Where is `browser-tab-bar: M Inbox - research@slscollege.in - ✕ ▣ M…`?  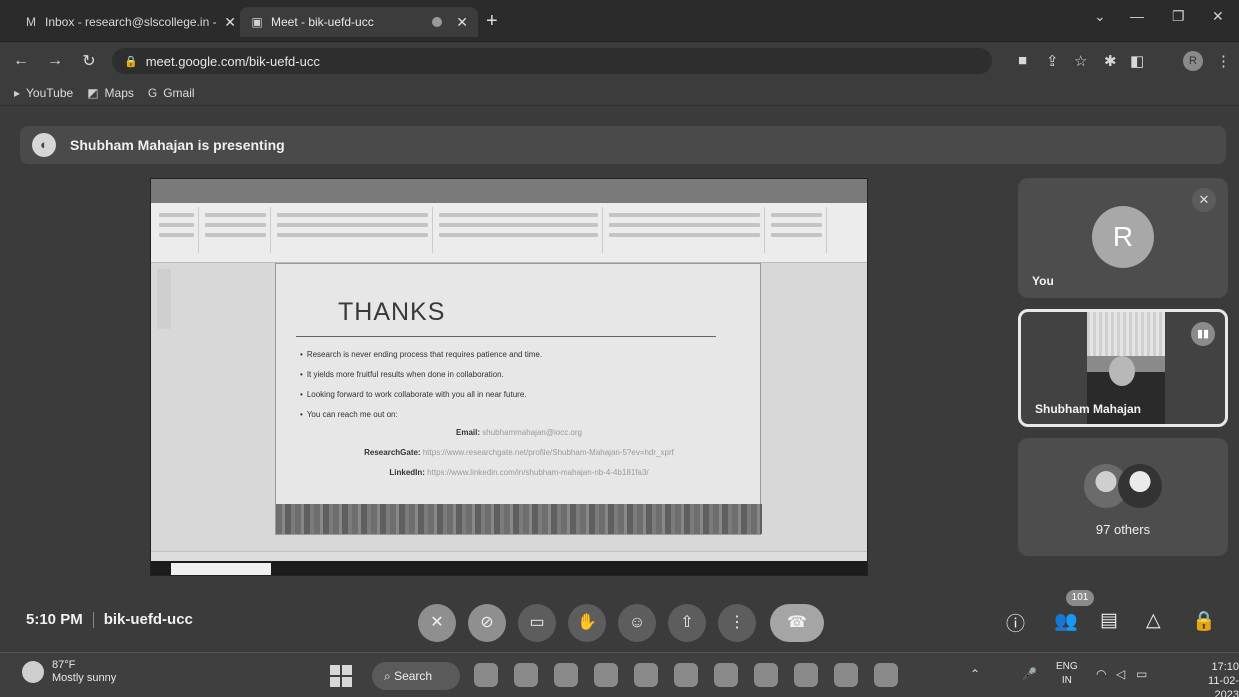
browser-tab-bar: M Inbox - research@slscollege.in - ✕ ▣ M… is located at coordinates (619, 21).